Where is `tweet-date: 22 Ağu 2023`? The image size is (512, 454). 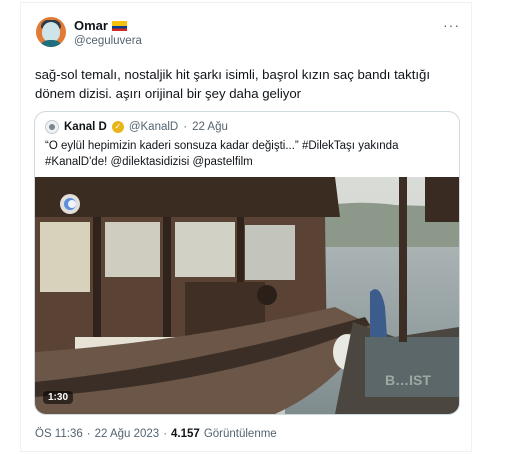
tweet-date: 22 Ağu 2023 is located at coordinates (127, 434).